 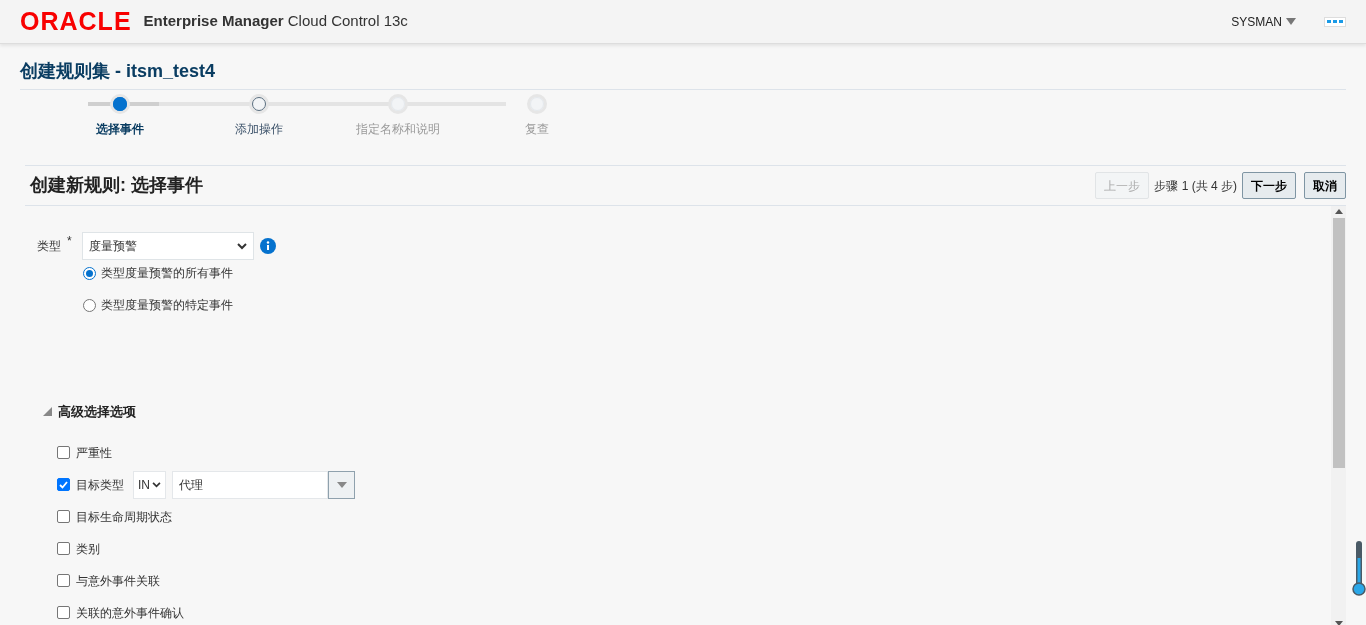 What do you see at coordinates (76, 21) in the screenshot?
I see `logo: ORACLE` at bounding box center [76, 21].